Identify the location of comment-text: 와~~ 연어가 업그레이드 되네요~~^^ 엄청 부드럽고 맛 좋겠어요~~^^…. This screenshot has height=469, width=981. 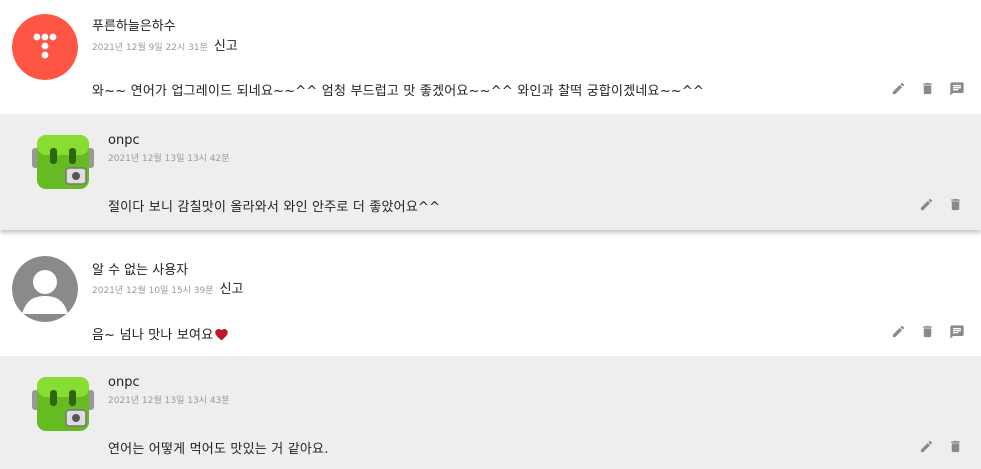
(398, 91).